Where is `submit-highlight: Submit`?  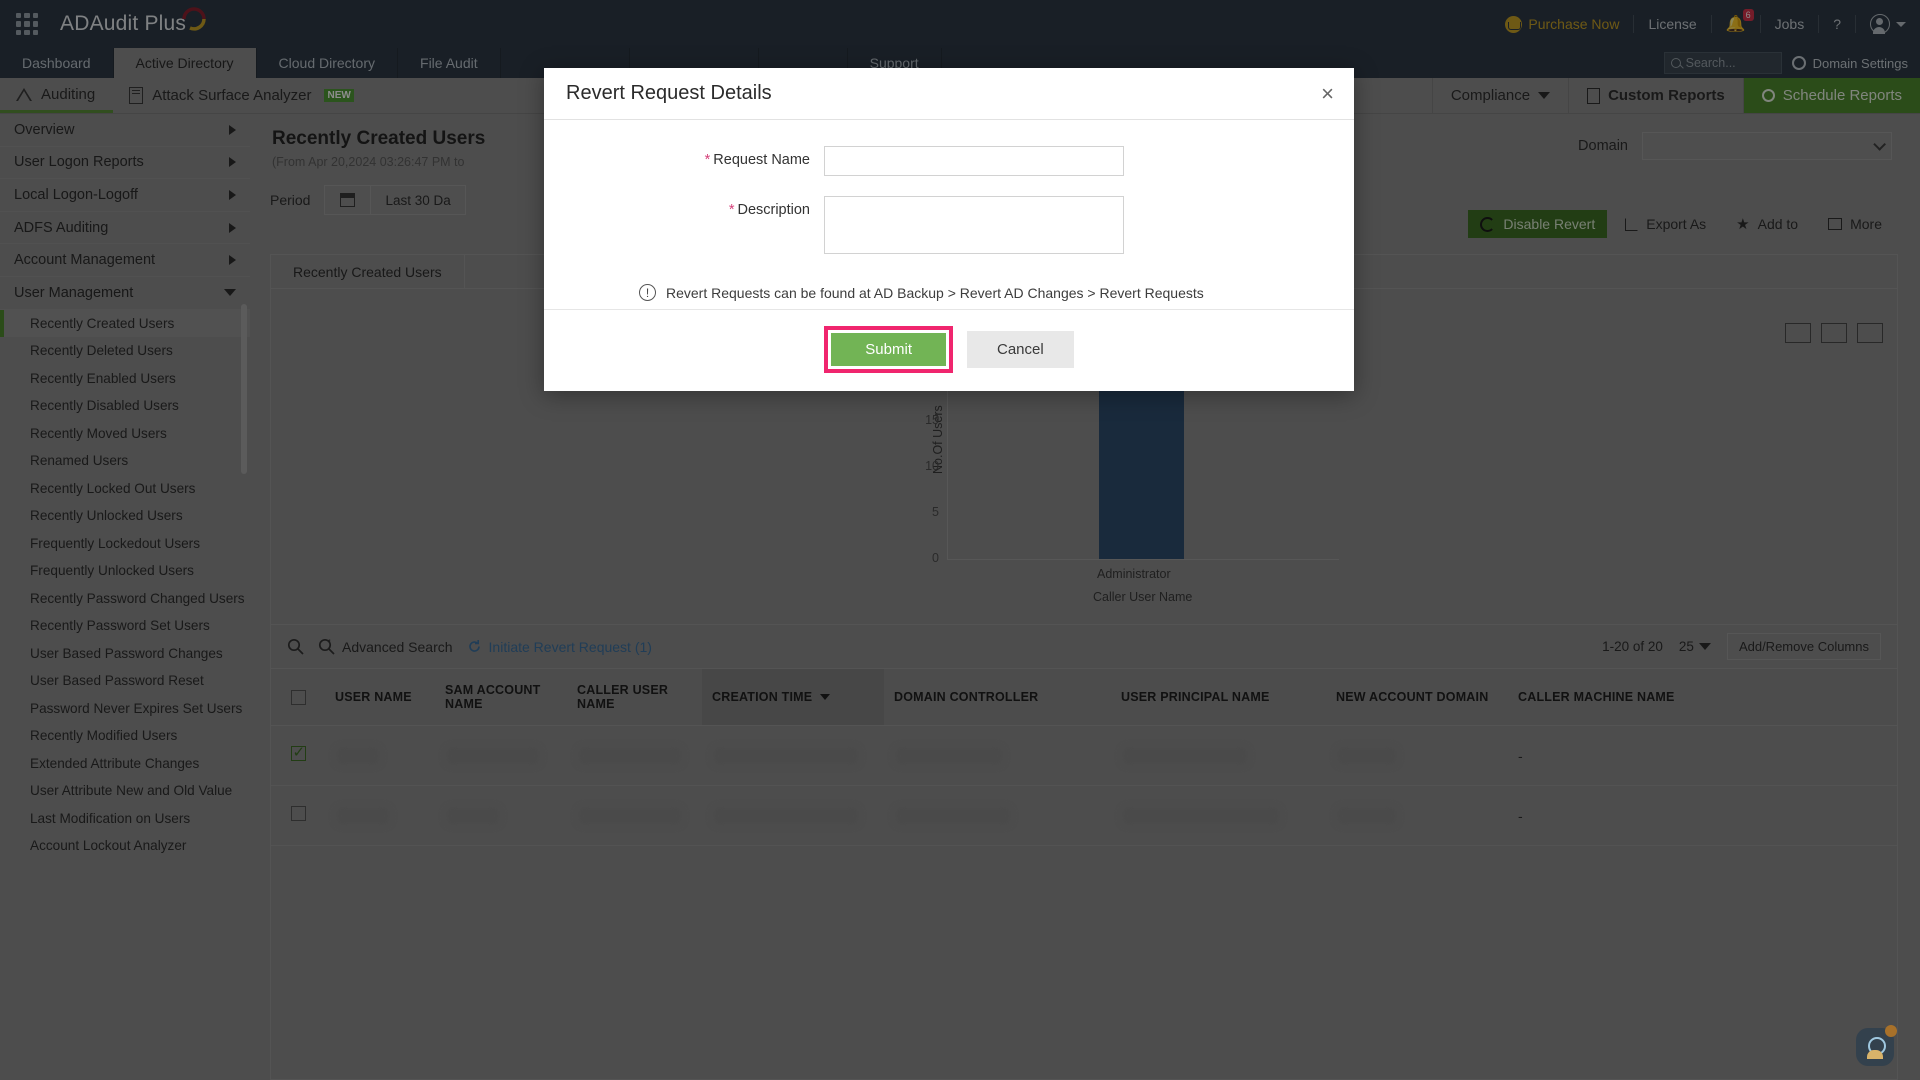 submit-highlight: Submit is located at coordinates (888, 349).